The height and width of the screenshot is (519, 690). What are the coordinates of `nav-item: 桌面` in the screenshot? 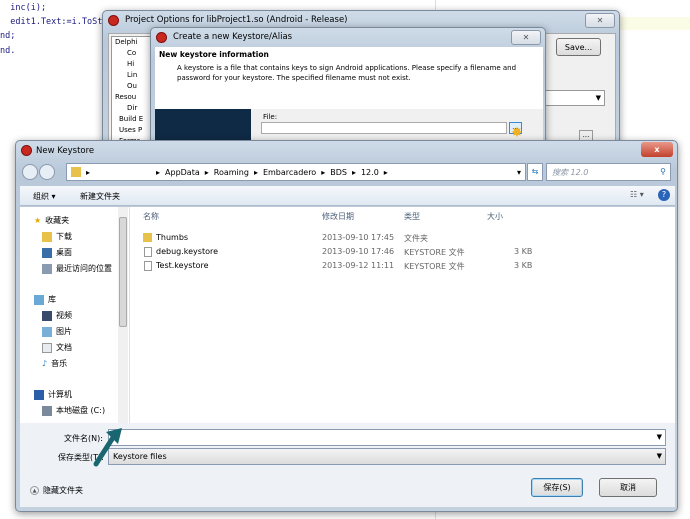 It's located at (64, 252).